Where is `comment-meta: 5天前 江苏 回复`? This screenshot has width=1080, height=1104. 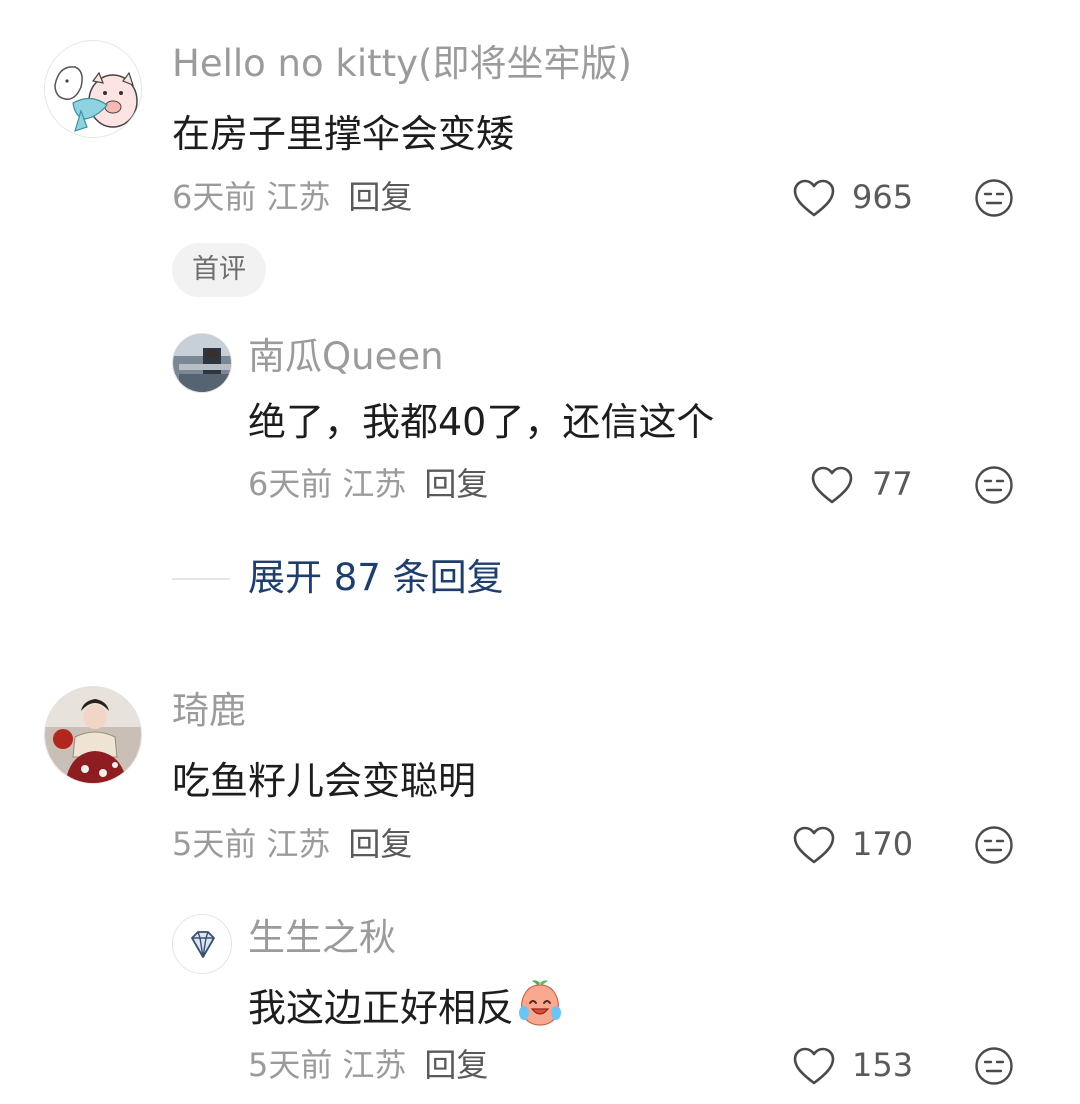
comment-meta: 5天前 江苏 回复 is located at coordinates (292, 844).